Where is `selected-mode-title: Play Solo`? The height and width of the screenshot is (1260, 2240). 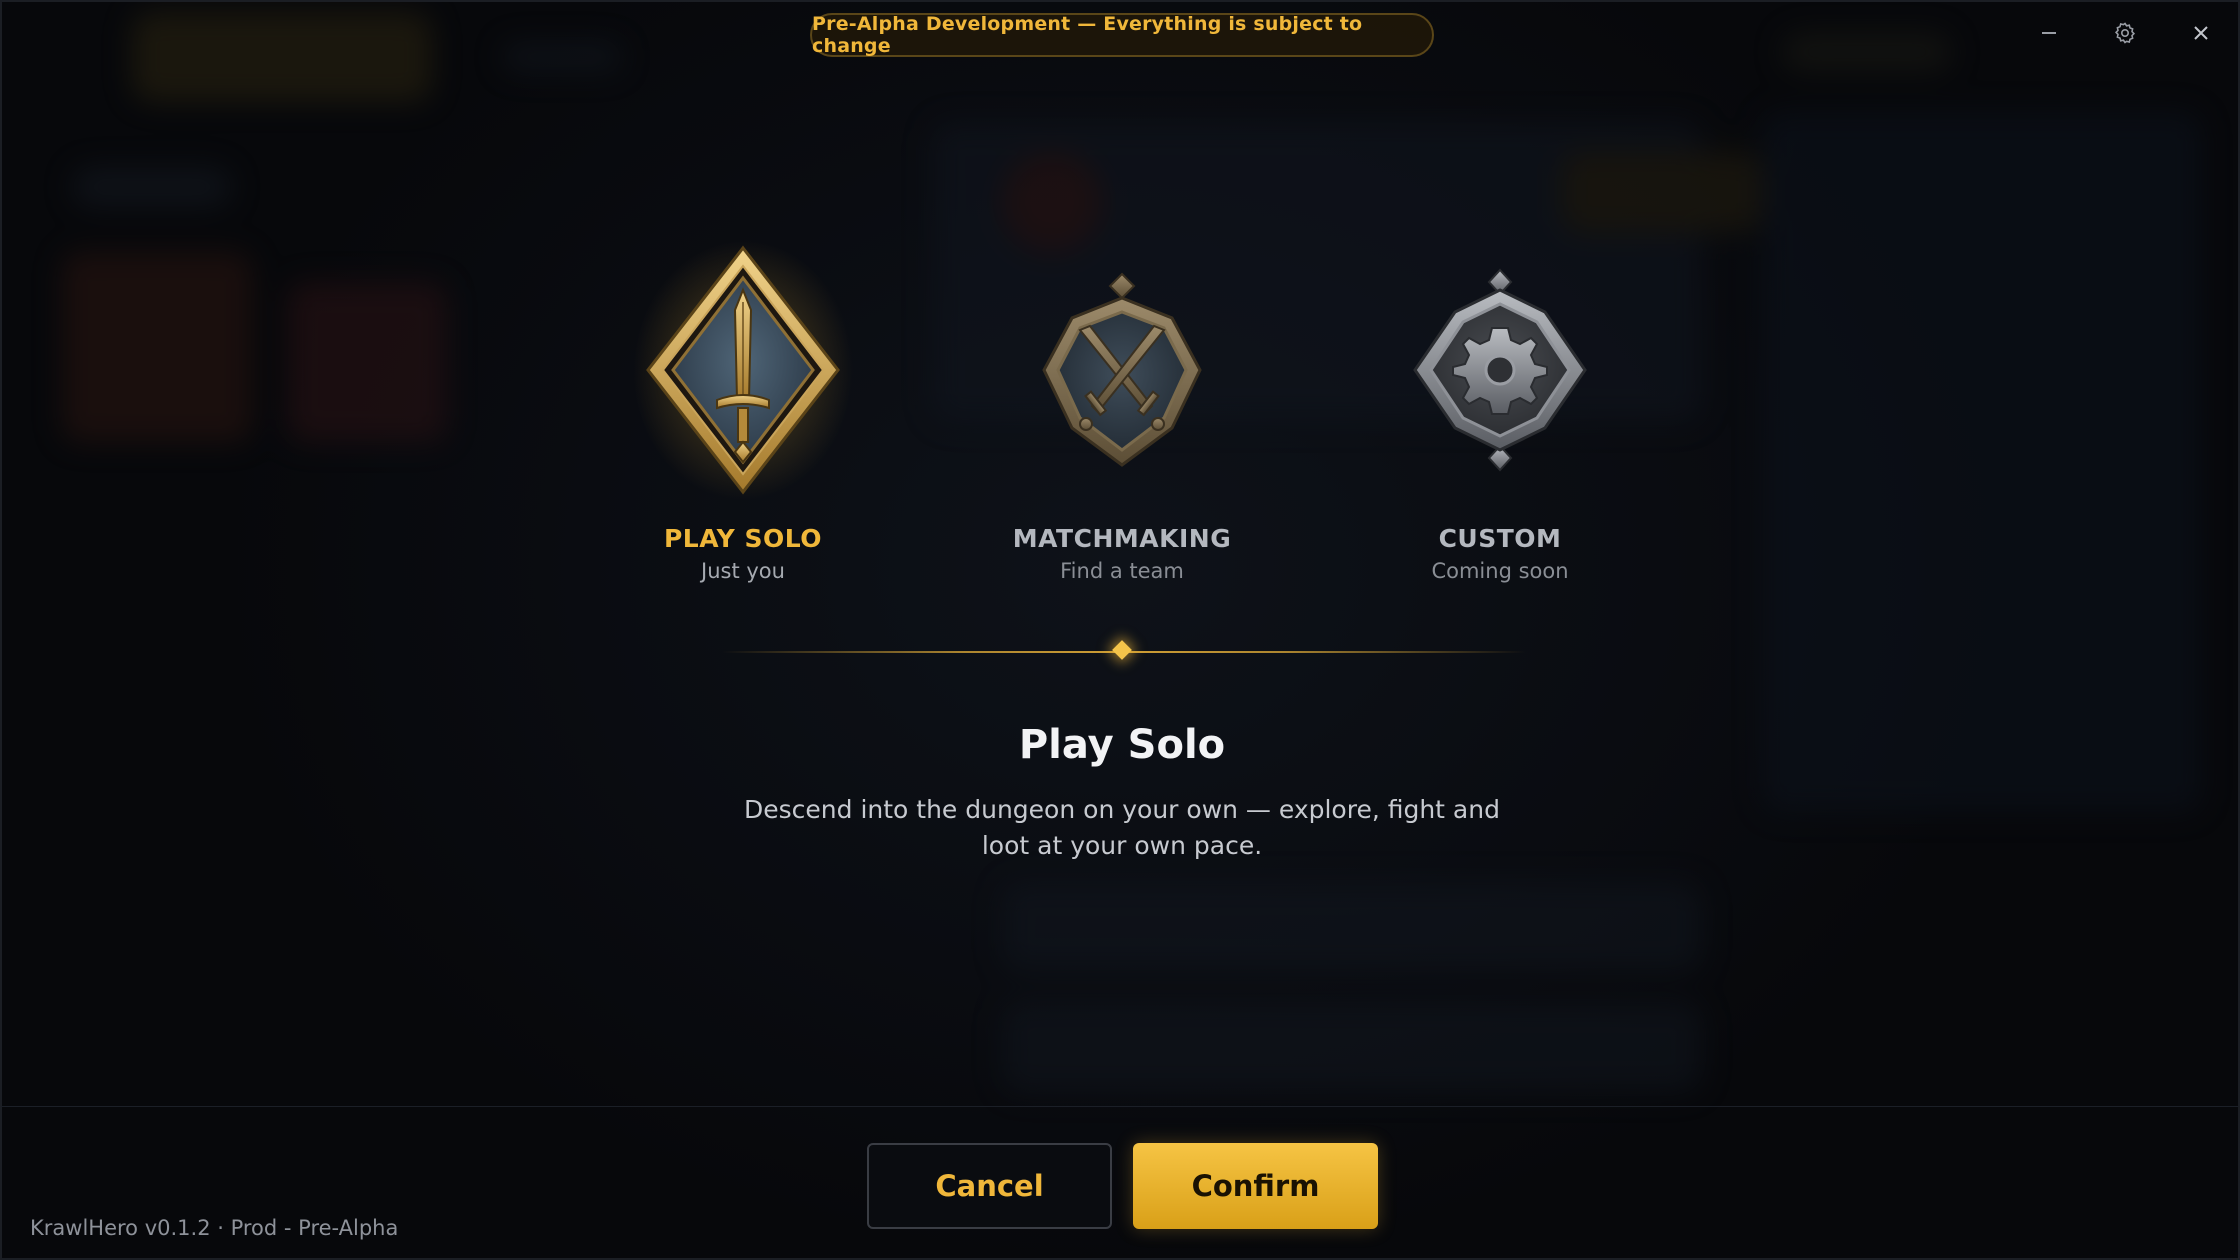
selected-mode-title: Play Solo is located at coordinates (1122, 745).